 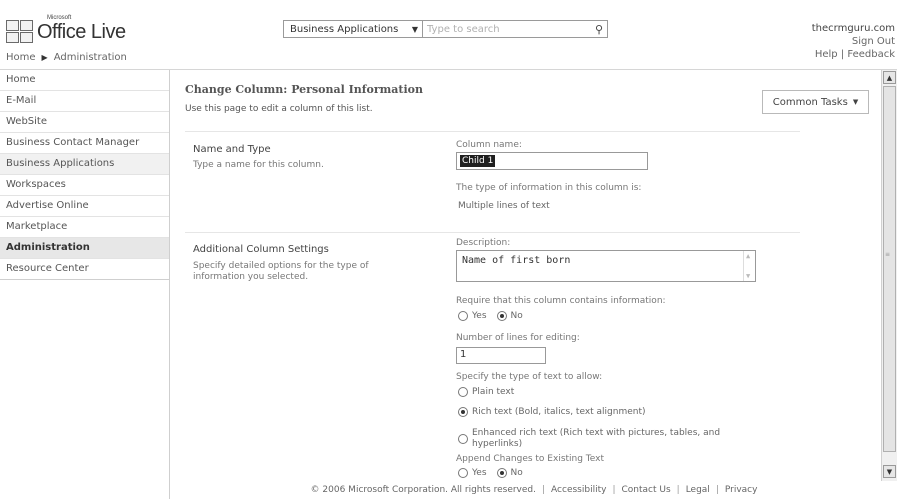 I want to click on append-no-radio, so click(x=501, y=473).